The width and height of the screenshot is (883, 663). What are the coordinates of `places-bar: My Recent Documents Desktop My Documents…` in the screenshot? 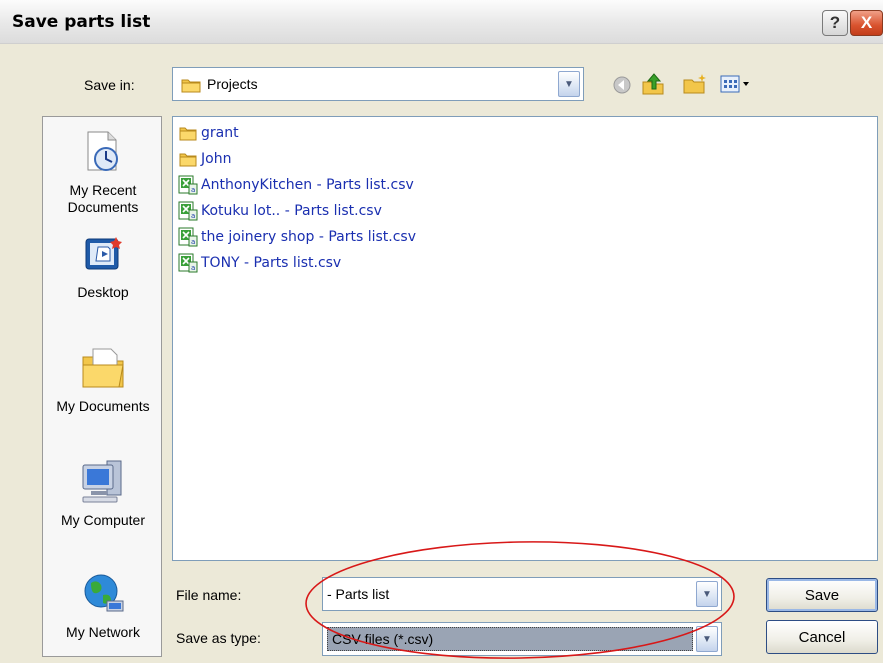 It's located at (102, 386).